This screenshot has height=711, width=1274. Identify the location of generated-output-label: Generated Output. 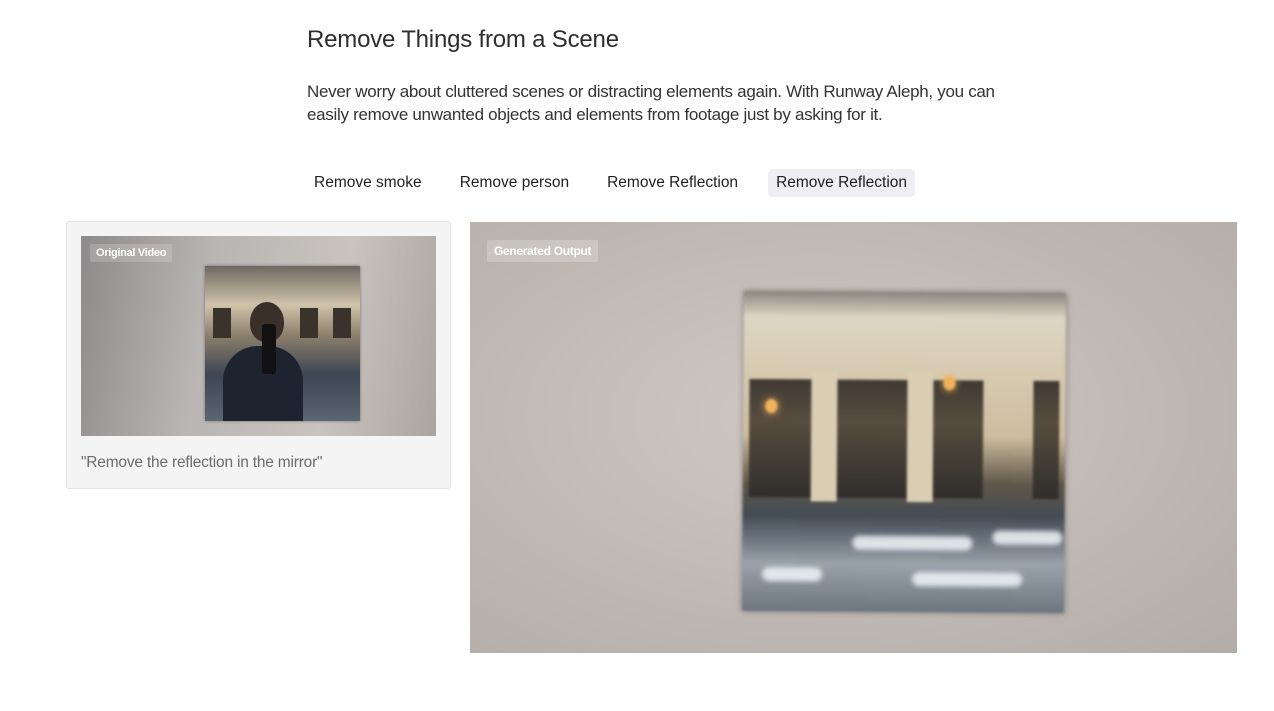
(543, 251).